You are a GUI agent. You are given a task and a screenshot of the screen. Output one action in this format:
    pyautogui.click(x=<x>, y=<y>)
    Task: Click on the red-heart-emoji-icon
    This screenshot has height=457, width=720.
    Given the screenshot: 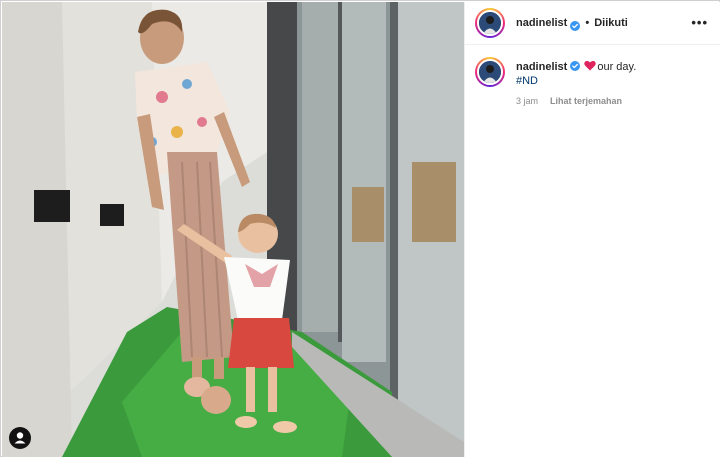 What is the action you would take?
    pyautogui.click(x=590, y=65)
    